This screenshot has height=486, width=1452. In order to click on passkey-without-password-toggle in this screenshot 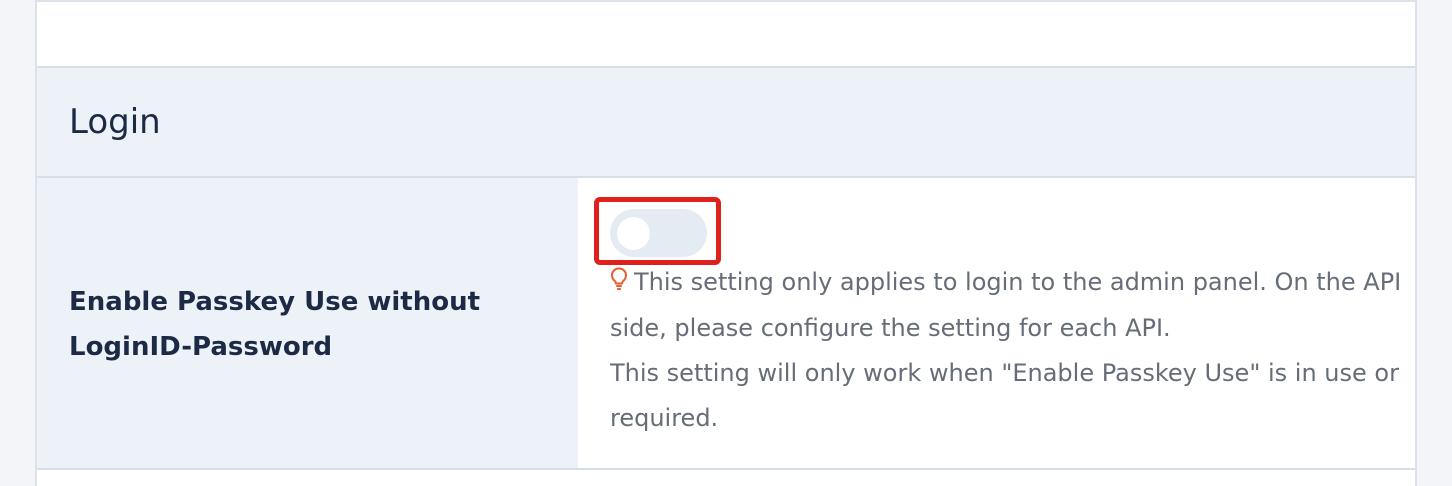, I will do `click(658, 233)`.